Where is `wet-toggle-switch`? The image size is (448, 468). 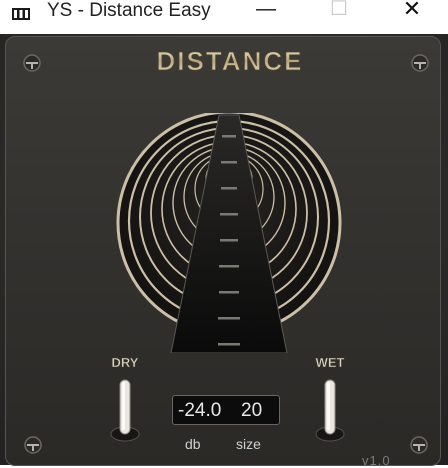 wet-toggle-switch is located at coordinates (330, 409).